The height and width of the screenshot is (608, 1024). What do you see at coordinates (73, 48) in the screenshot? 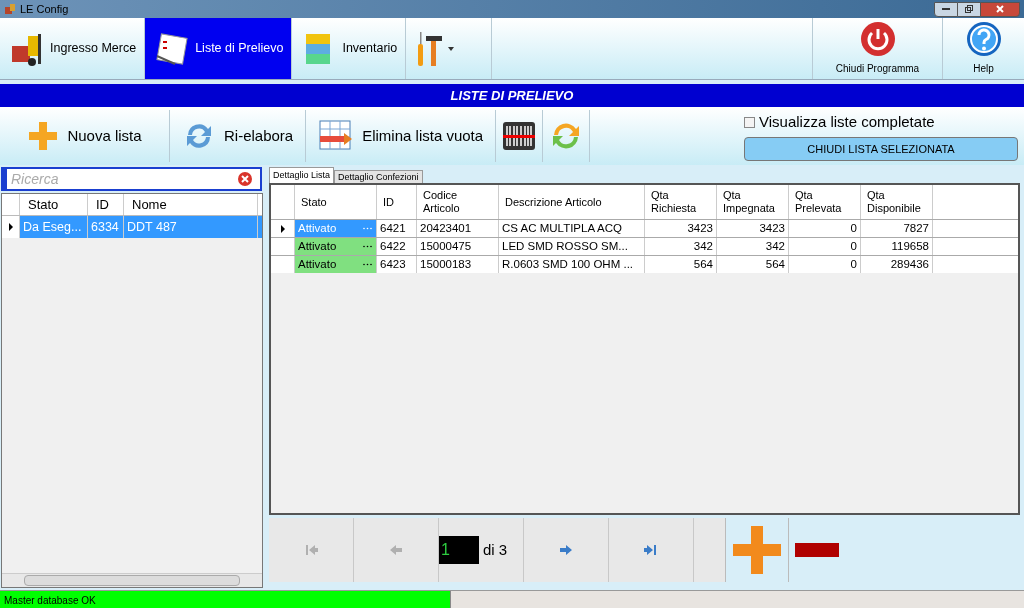
I see `module-tab: Ingresso Merce` at bounding box center [73, 48].